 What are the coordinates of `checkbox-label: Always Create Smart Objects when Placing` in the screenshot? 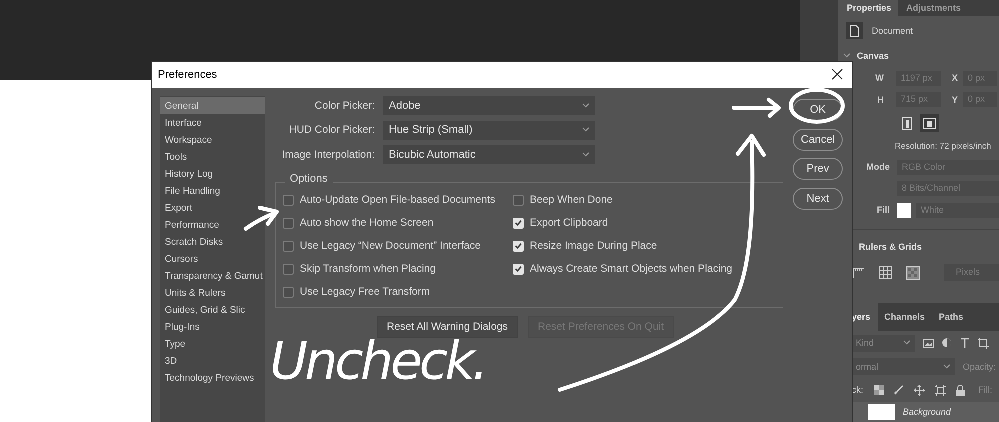 It's located at (631, 269).